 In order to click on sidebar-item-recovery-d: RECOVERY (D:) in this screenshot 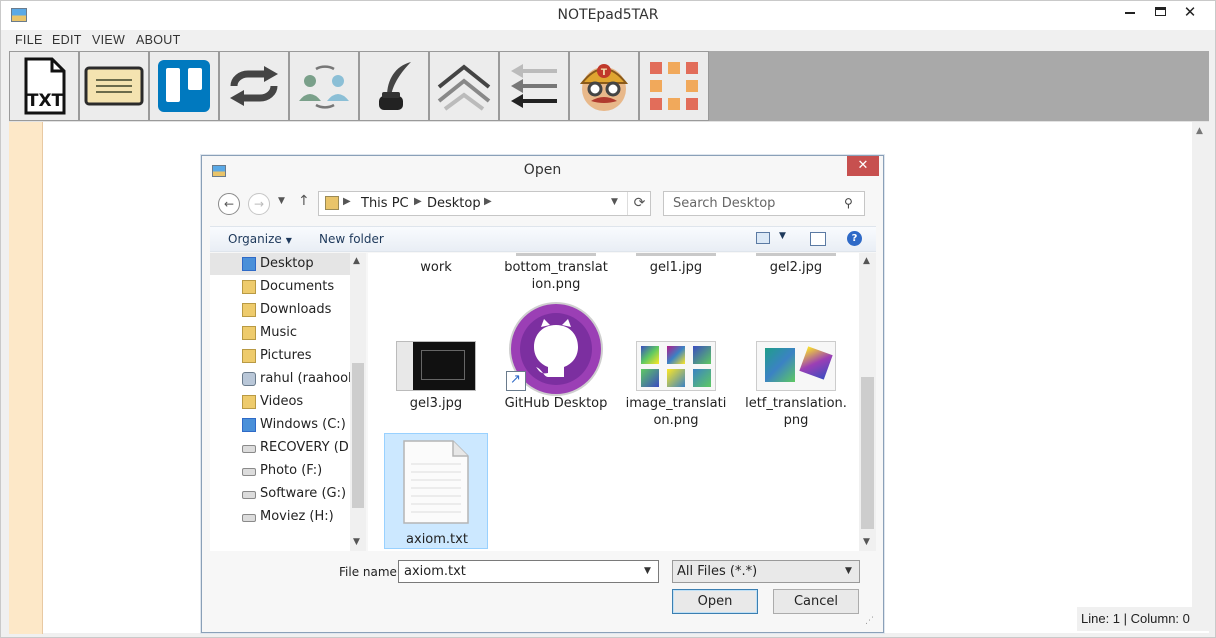, I will do `click(284, 448)`.